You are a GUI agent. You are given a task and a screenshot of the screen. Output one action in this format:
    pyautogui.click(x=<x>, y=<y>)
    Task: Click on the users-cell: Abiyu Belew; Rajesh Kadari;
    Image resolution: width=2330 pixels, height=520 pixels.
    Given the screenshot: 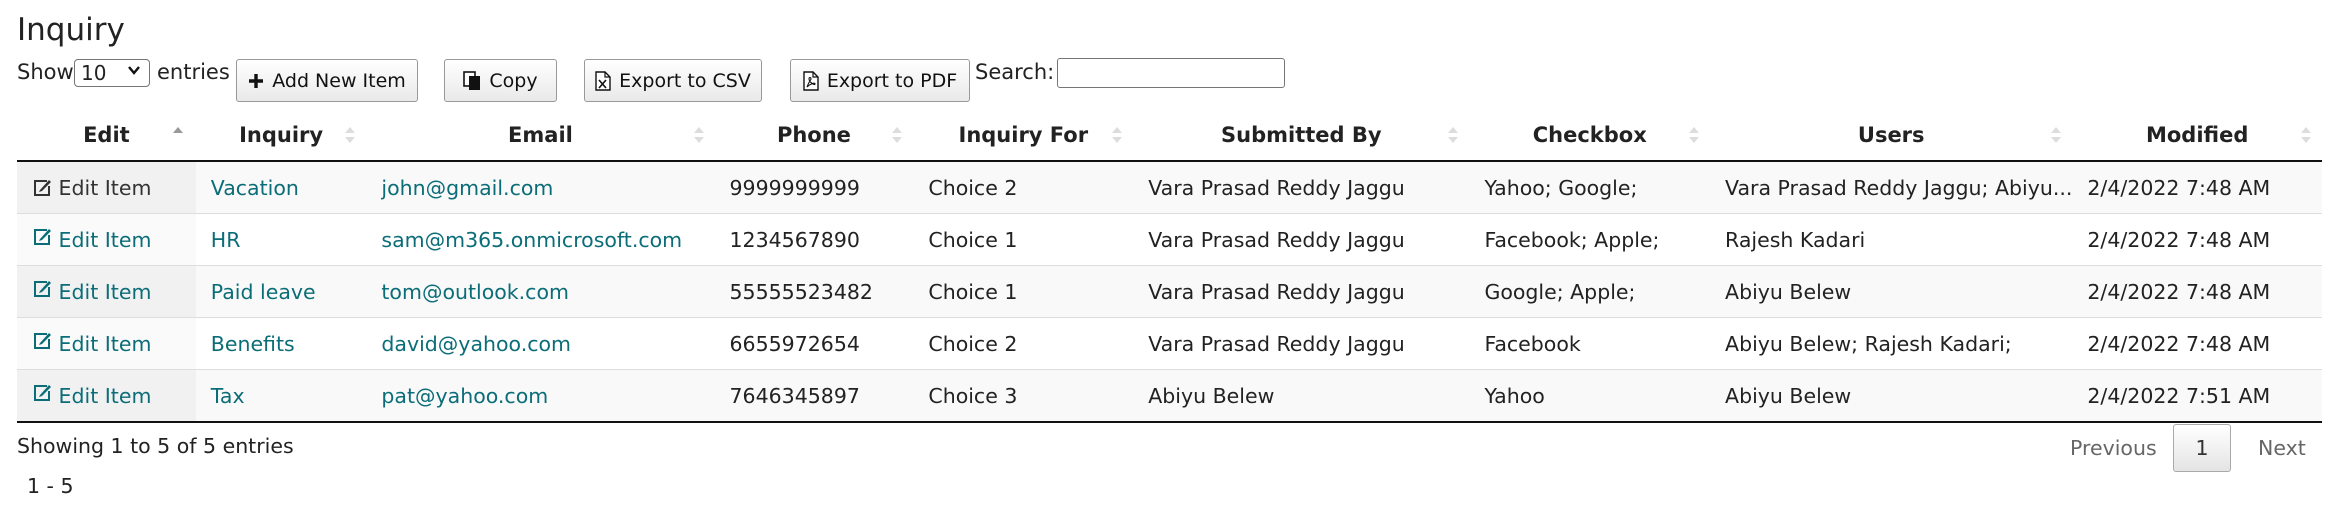 What is the action you would take?
    pyautogui.click(x=1891, y=343)
    